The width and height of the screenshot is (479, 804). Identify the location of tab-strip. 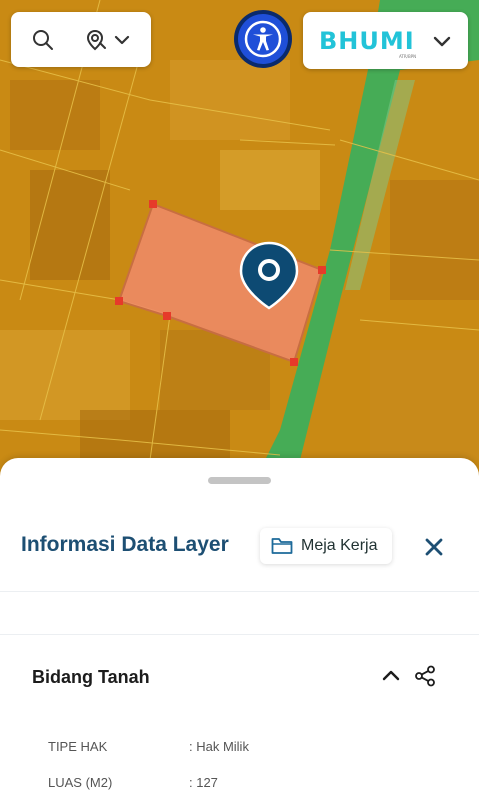
(239, 613).